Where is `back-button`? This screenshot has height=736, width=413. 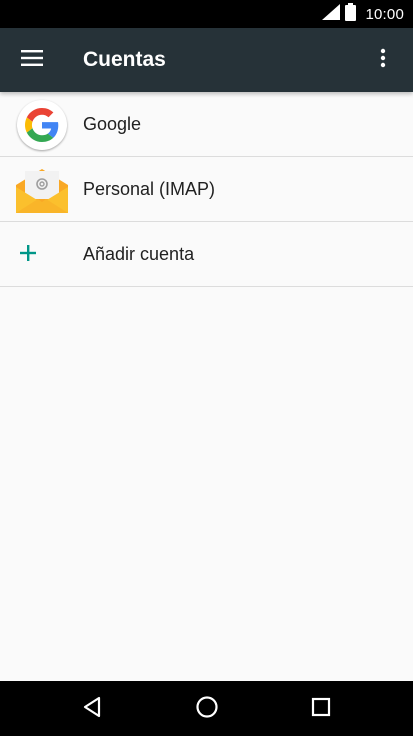
back-button is located at coordinates (92, 709).